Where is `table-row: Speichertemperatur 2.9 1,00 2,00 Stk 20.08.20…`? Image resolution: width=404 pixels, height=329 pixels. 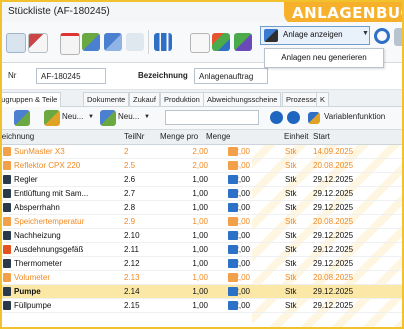
table-row: Speichertemperatur 2.9 1,00 2,00 Stk 20.08.20… is located at coordinates (202, 222).